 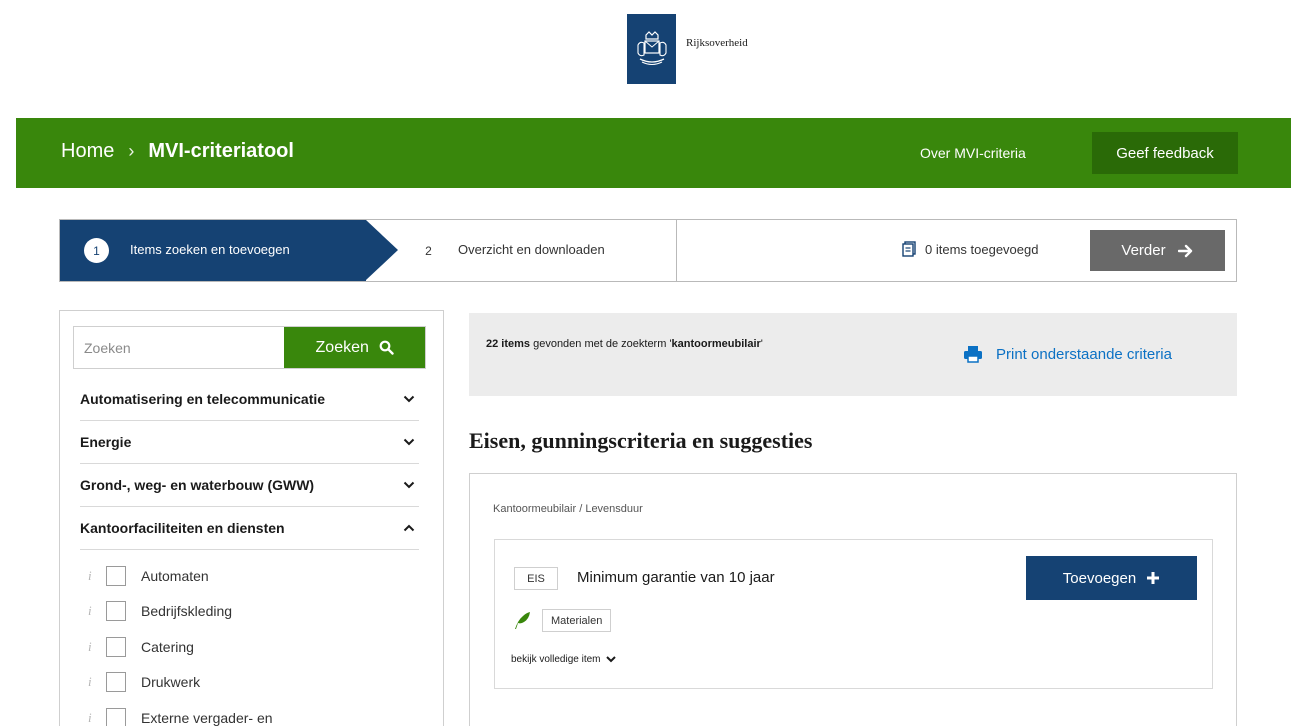 I want to click on items-added-label: 0 items toegevoegd, so click(x=982, y=249).